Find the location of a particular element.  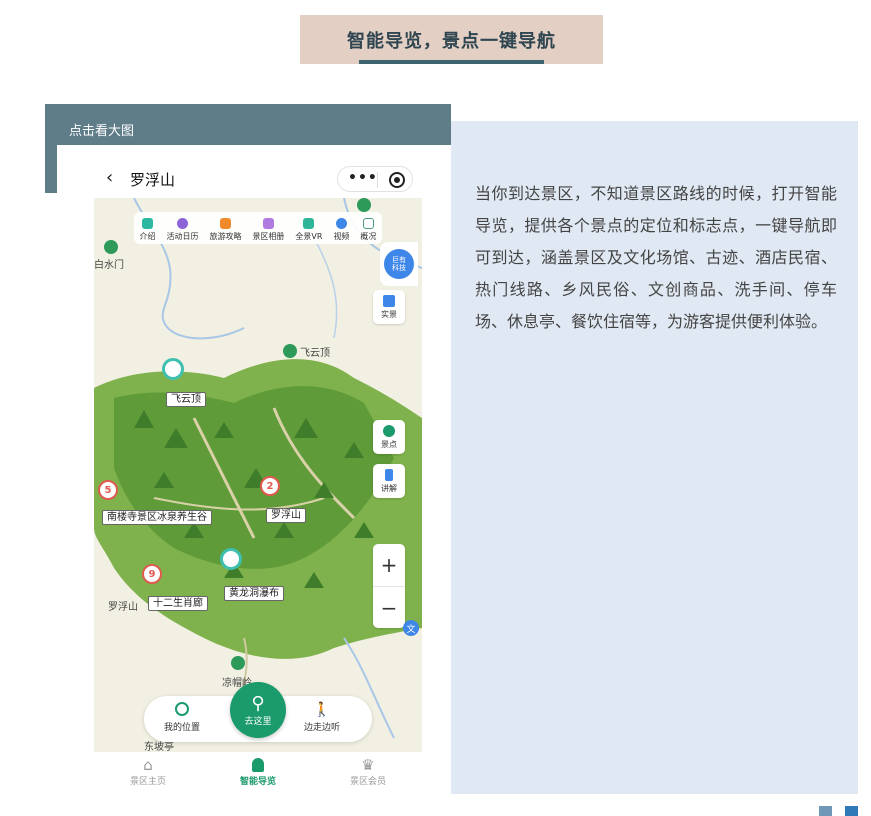

section-heading-text: 智能导览，景点一键导航 is located at coordinates (451, 41).